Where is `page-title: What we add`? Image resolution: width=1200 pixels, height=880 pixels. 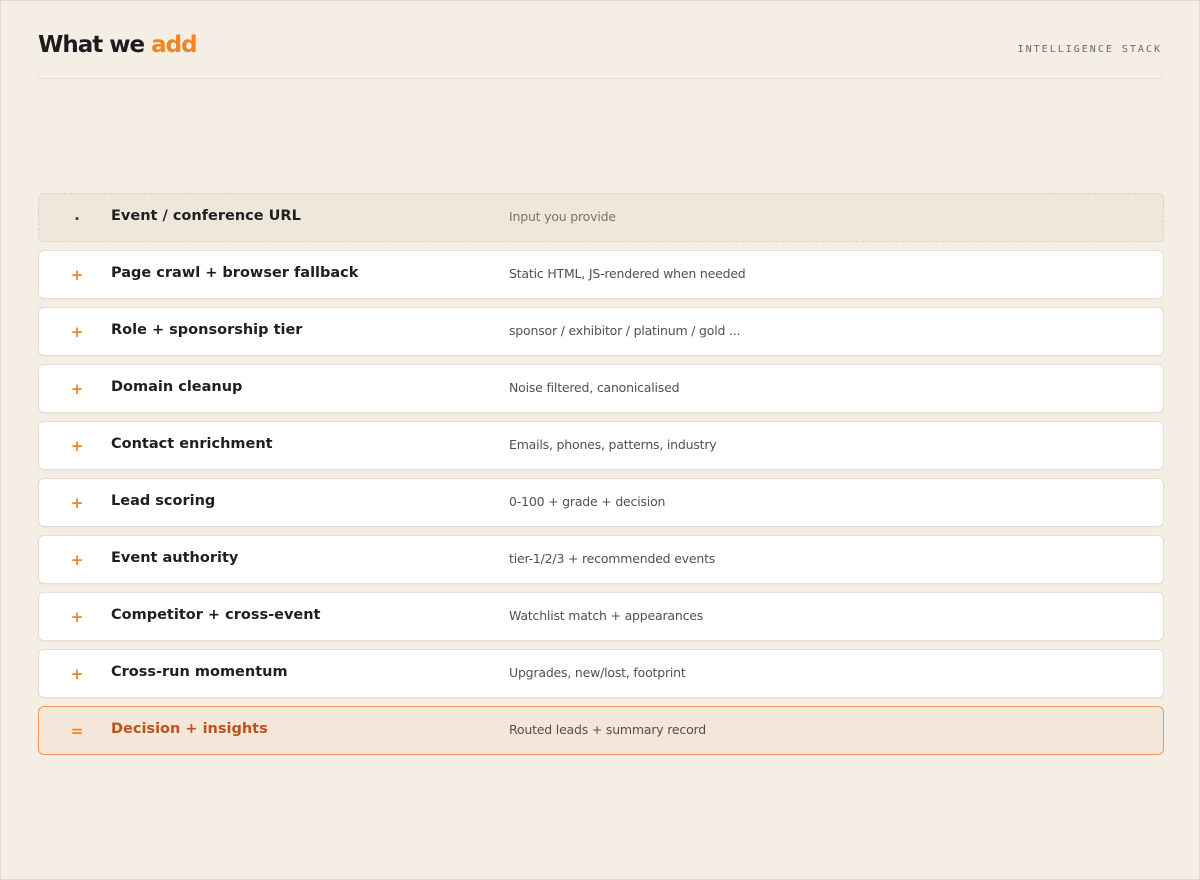 page-title: What we add is located at coordinates (118, 45).